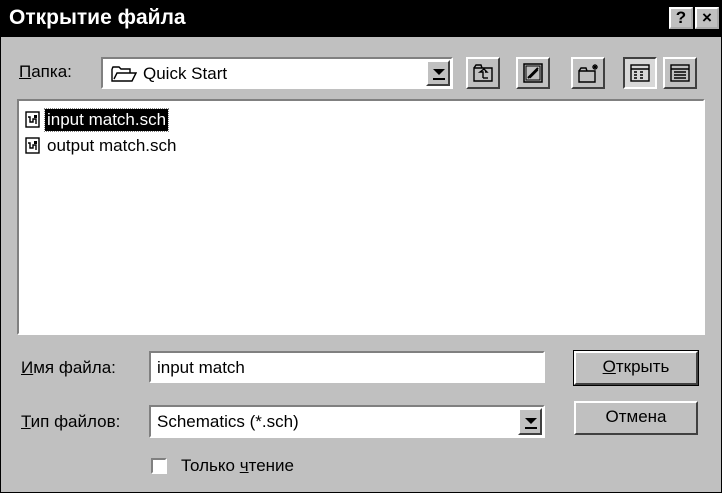 Image resolution: width=722 pixels, height=493 pixels. I want to click on readonly-label-pre: Только, so click(210, 465).